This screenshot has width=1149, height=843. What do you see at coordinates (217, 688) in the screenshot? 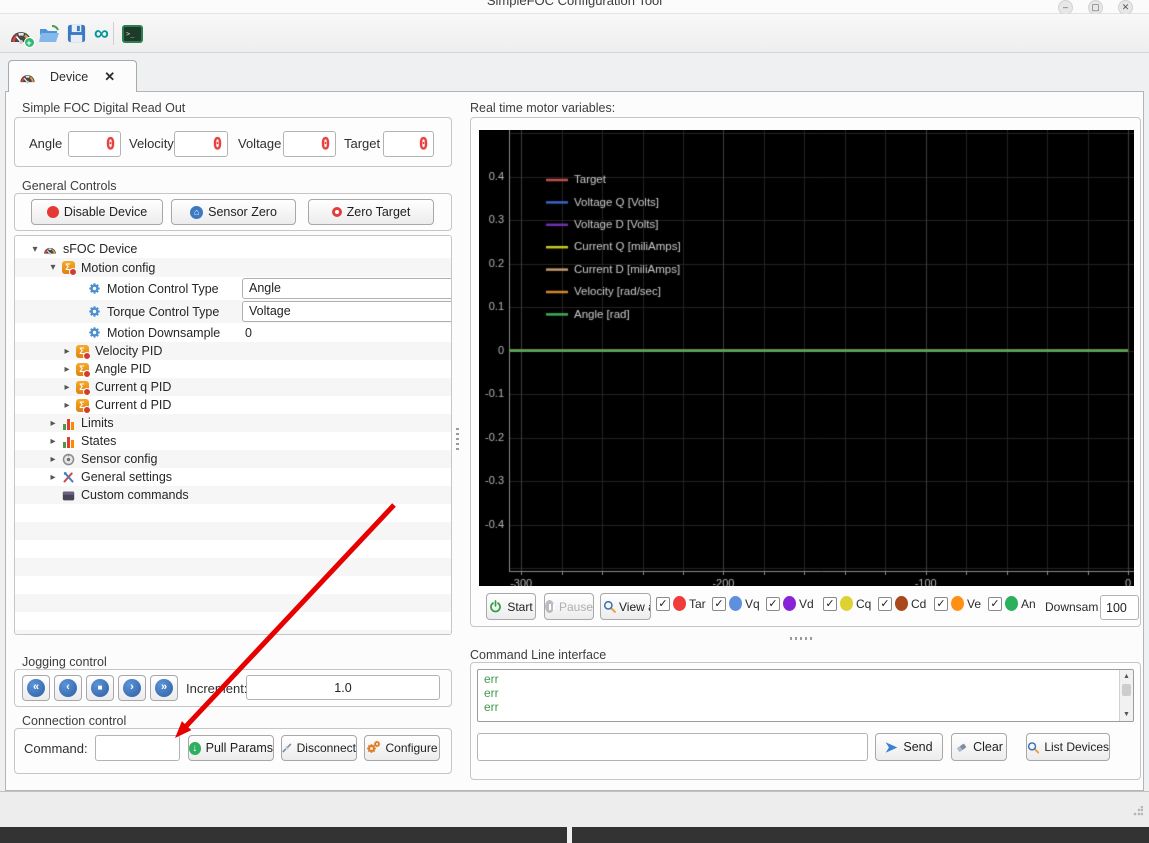
I see `increment-label: Increment:` at bounding box center [217, 688].